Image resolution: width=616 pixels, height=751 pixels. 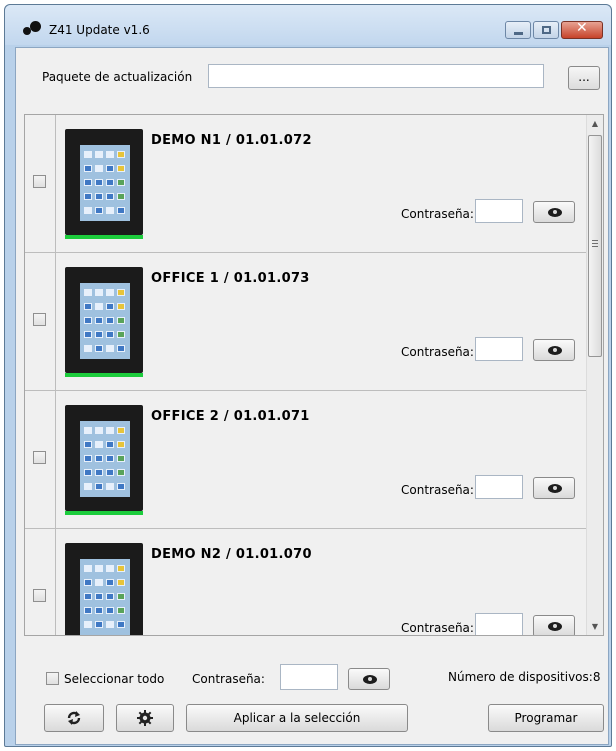 What do you see at coordinates (52, 678) in the screenshot?
I see `select-all-checkbox` at bounding box center [52, 678].